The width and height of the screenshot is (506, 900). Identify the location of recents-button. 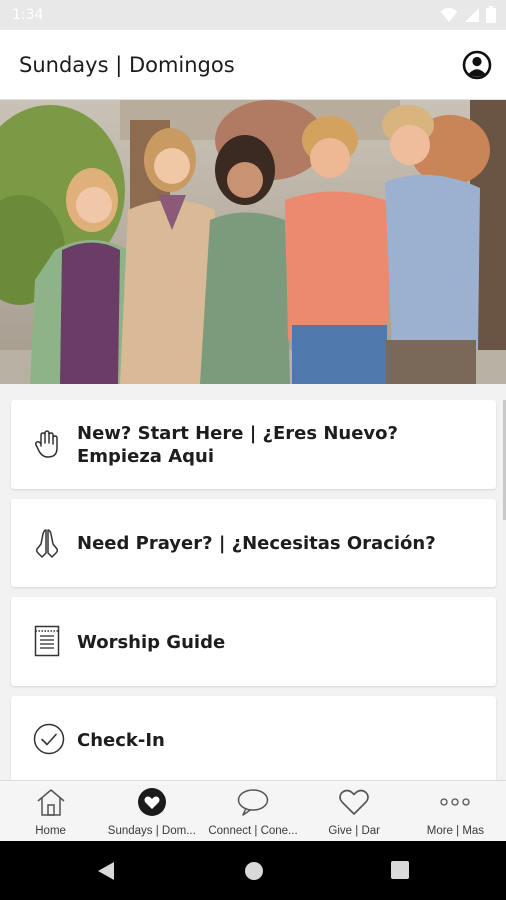
(400, 872).